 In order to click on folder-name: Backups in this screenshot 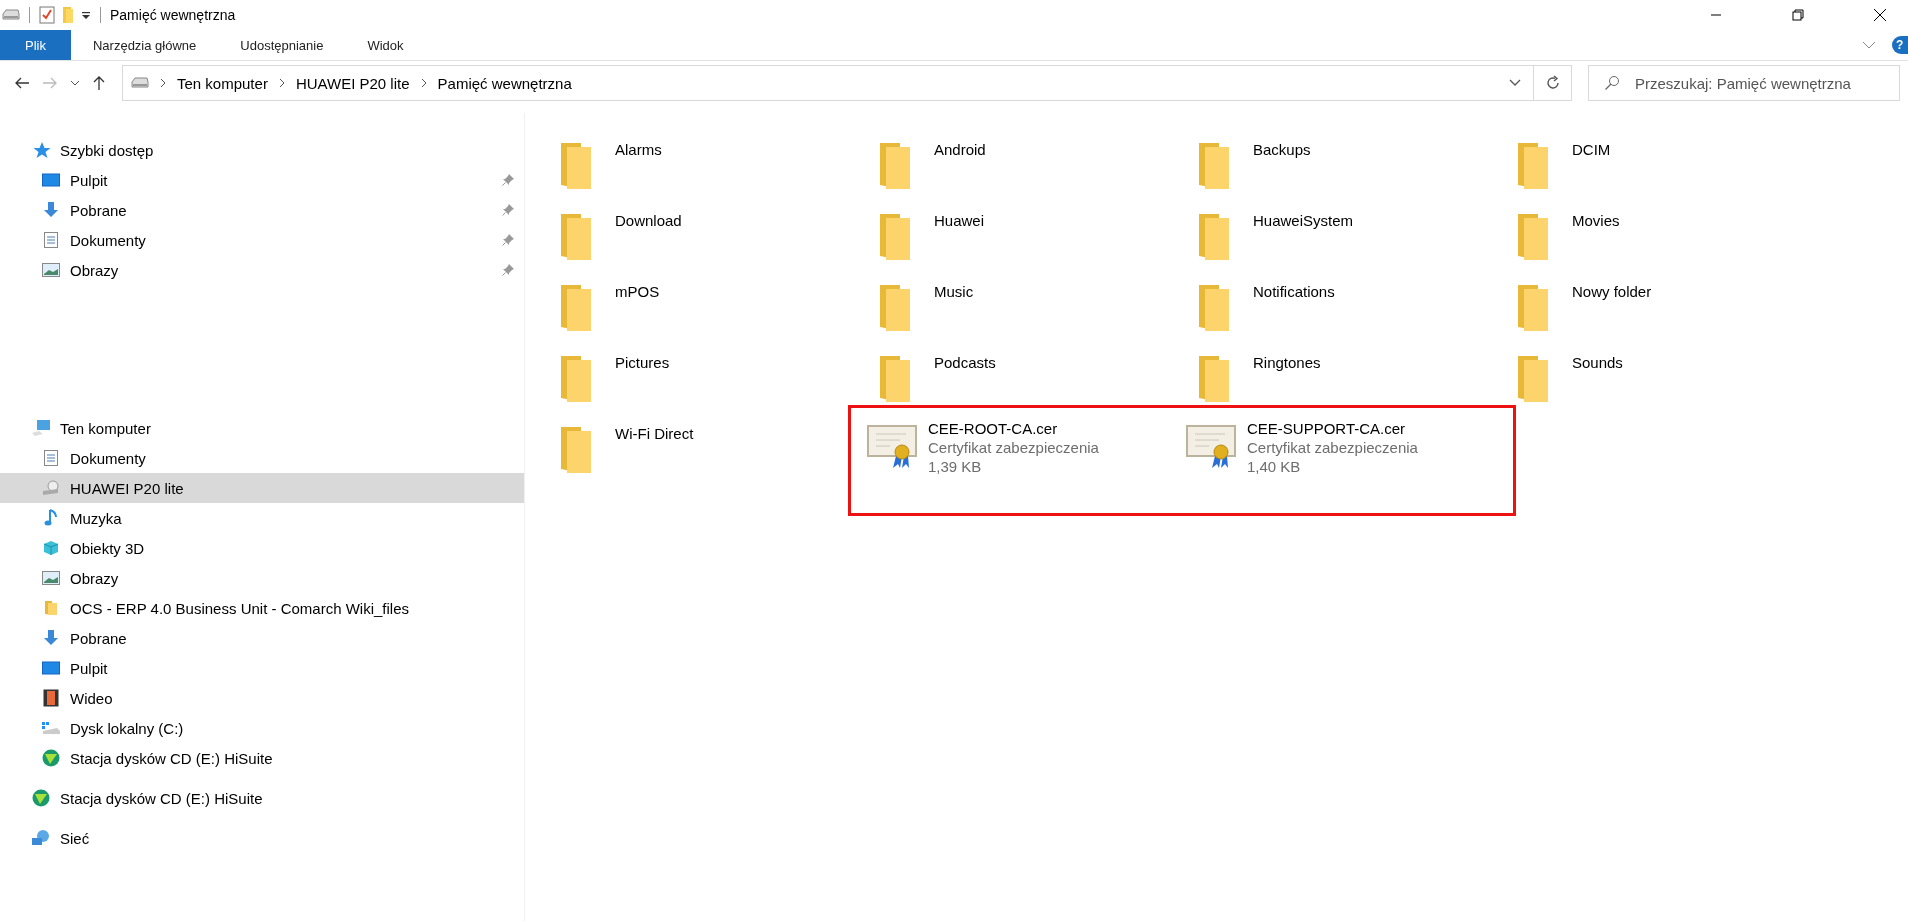, I will do `click(1282, 148)`.